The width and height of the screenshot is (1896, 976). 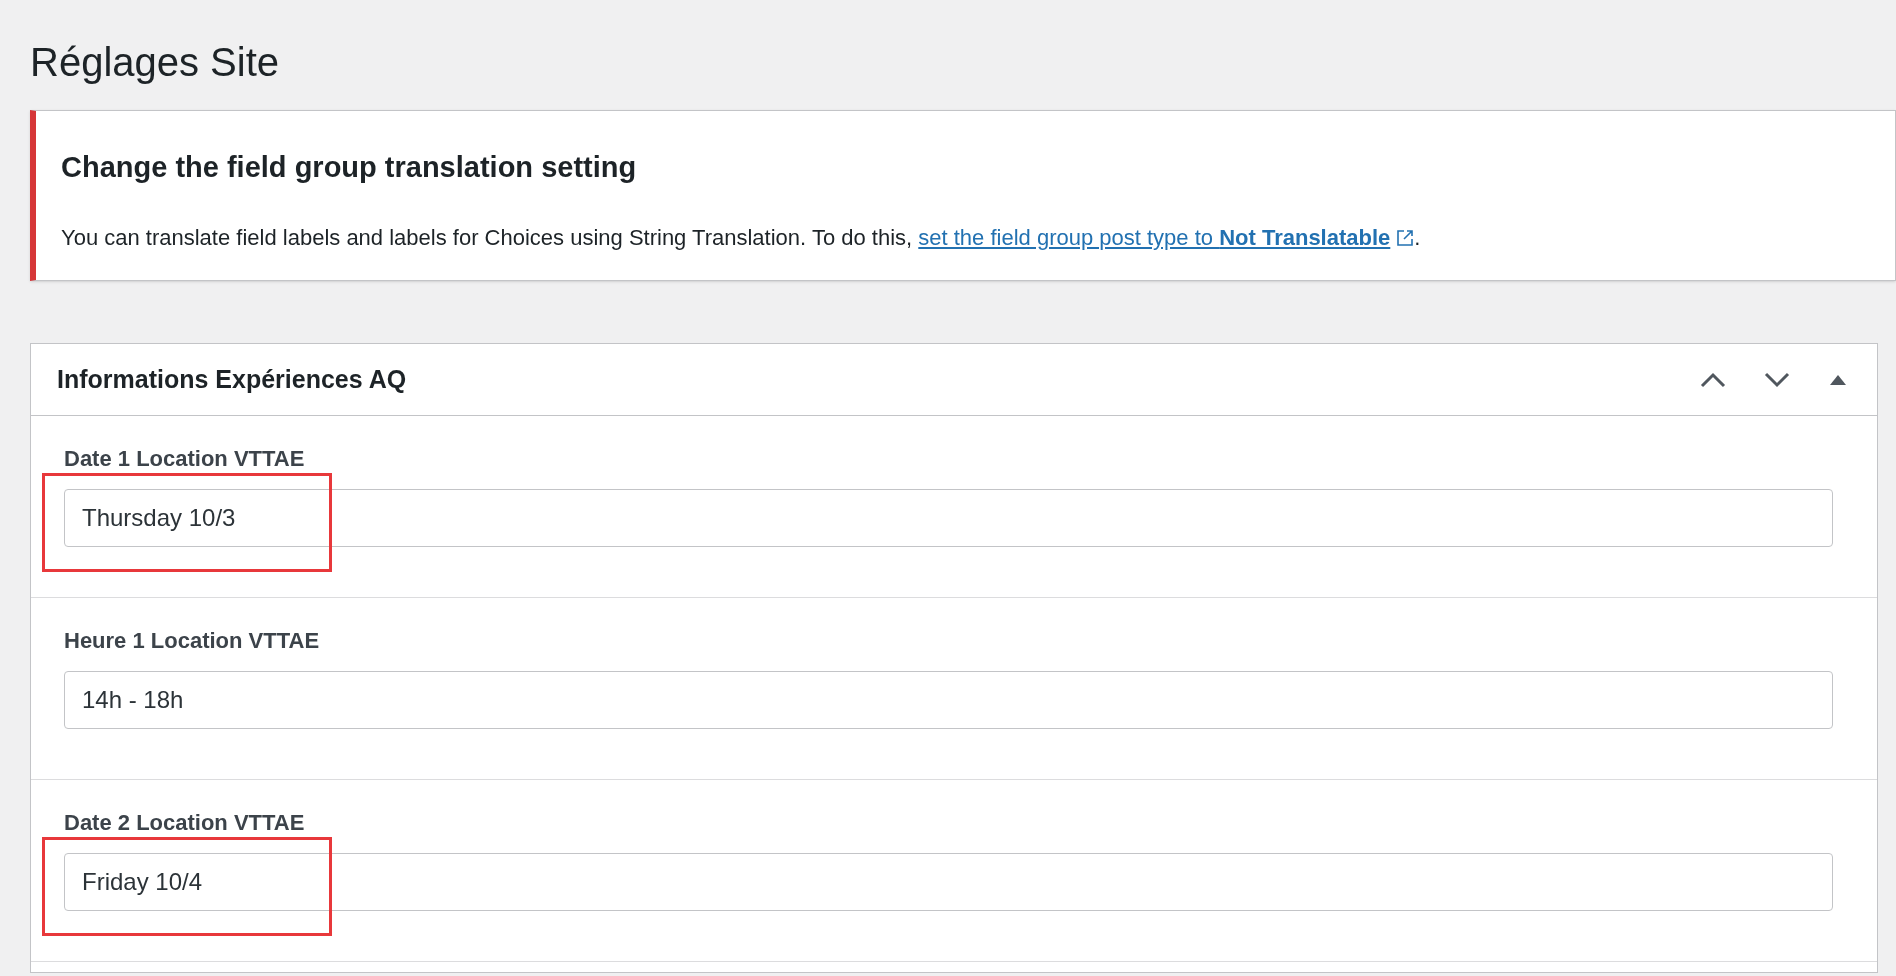 I want to click on chevron-down-icon, so click(x=1777, y=379).